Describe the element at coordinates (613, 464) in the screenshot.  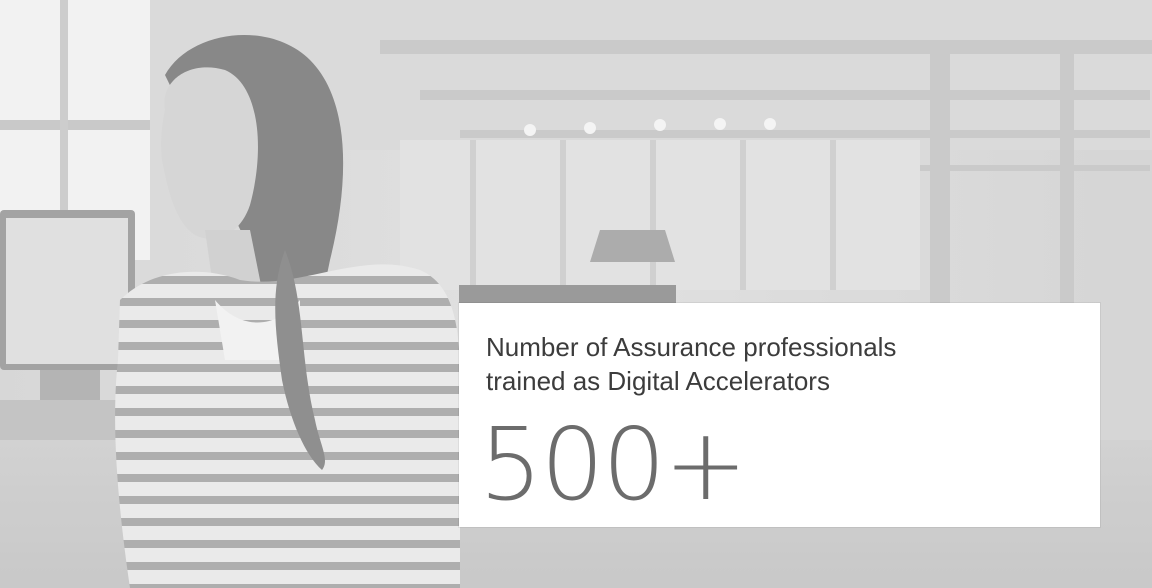
I see `stat-value: 500+` at that location.